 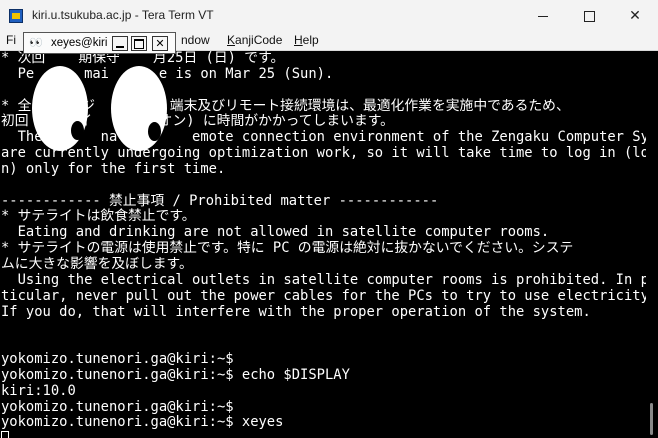 I want to click on minimize-button, so click(x=543, y=16).